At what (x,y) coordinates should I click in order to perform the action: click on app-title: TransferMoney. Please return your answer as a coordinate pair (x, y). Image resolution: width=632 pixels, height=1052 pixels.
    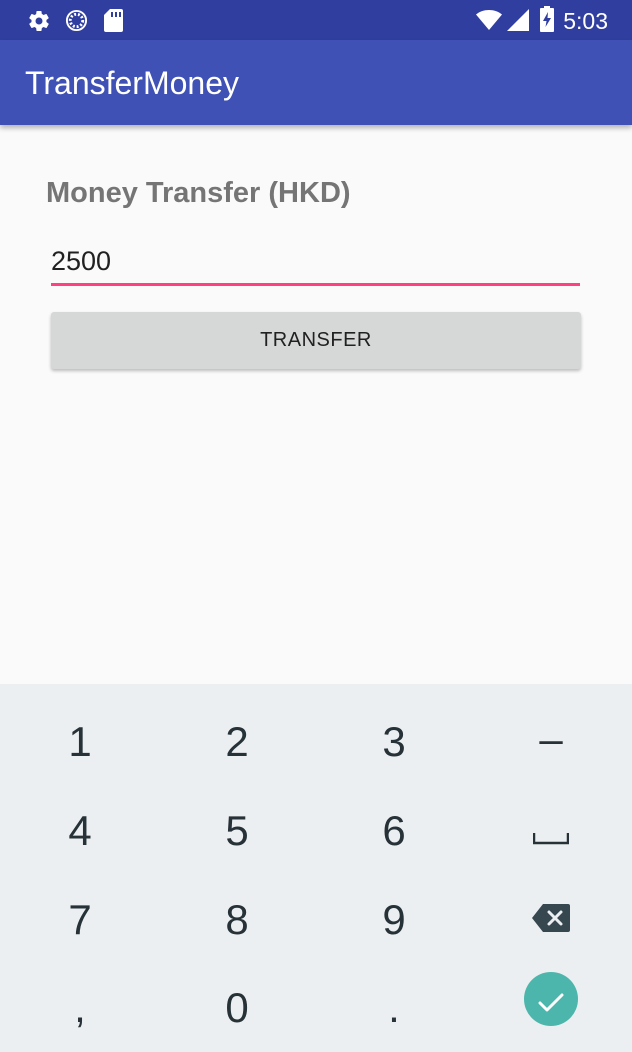
    Looking at the image, I should click on (132, 83).